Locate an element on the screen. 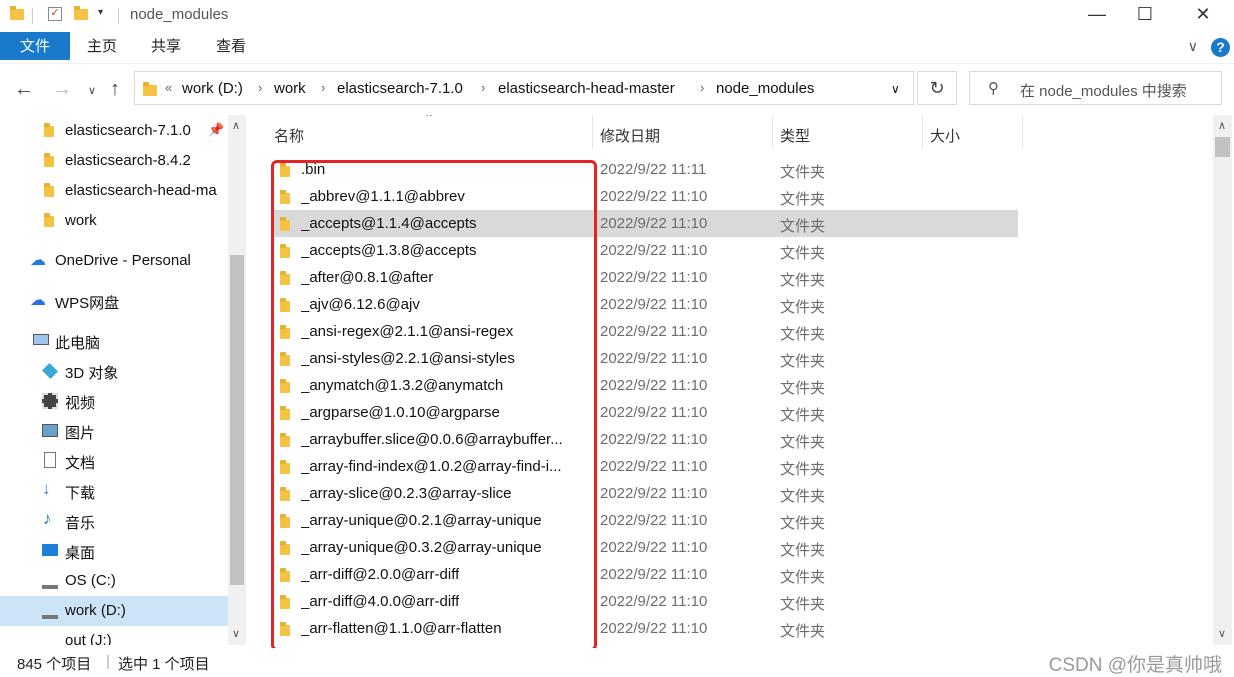 This screenshot has width=1234, height=677. recent-locations-icon: ∨ is located at coordinates (92, 90).